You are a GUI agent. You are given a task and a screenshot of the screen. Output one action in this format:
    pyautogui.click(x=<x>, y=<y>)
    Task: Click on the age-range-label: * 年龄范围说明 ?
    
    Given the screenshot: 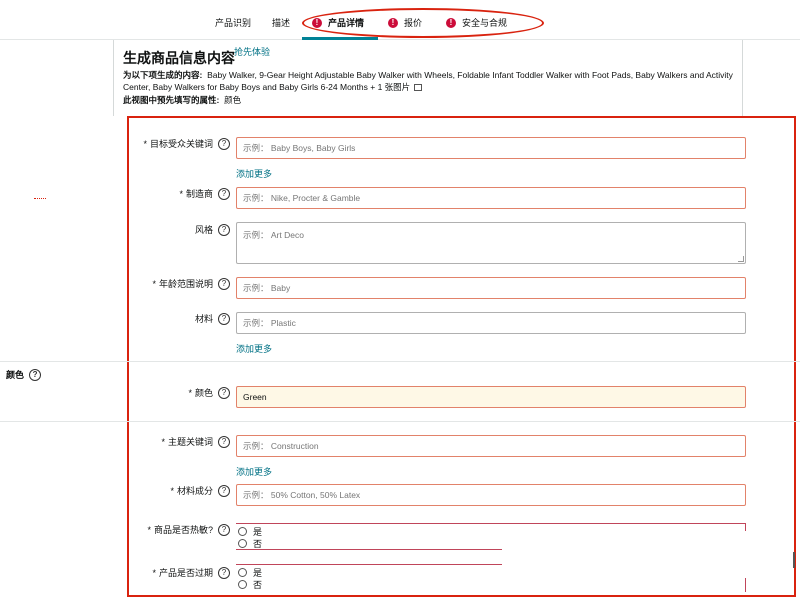 What is the action you would take?
    pyautogui.click(x=180, y=283)
    